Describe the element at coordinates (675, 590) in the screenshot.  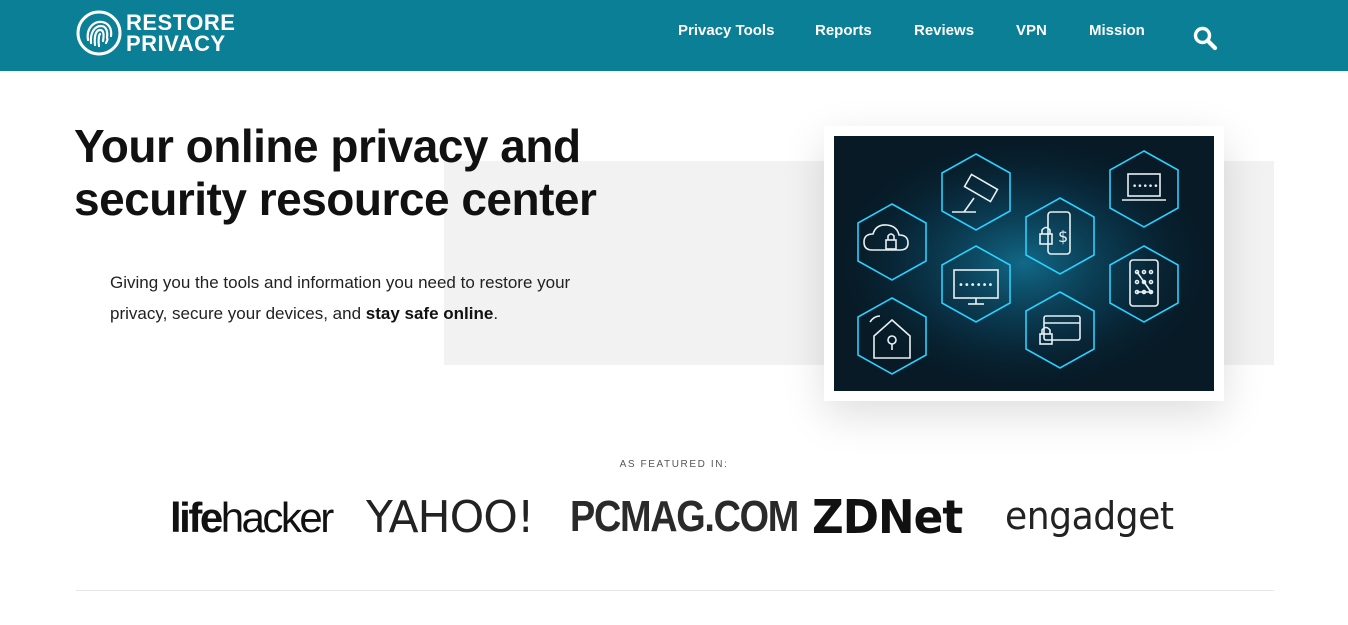
I see `section-divider` at that location.